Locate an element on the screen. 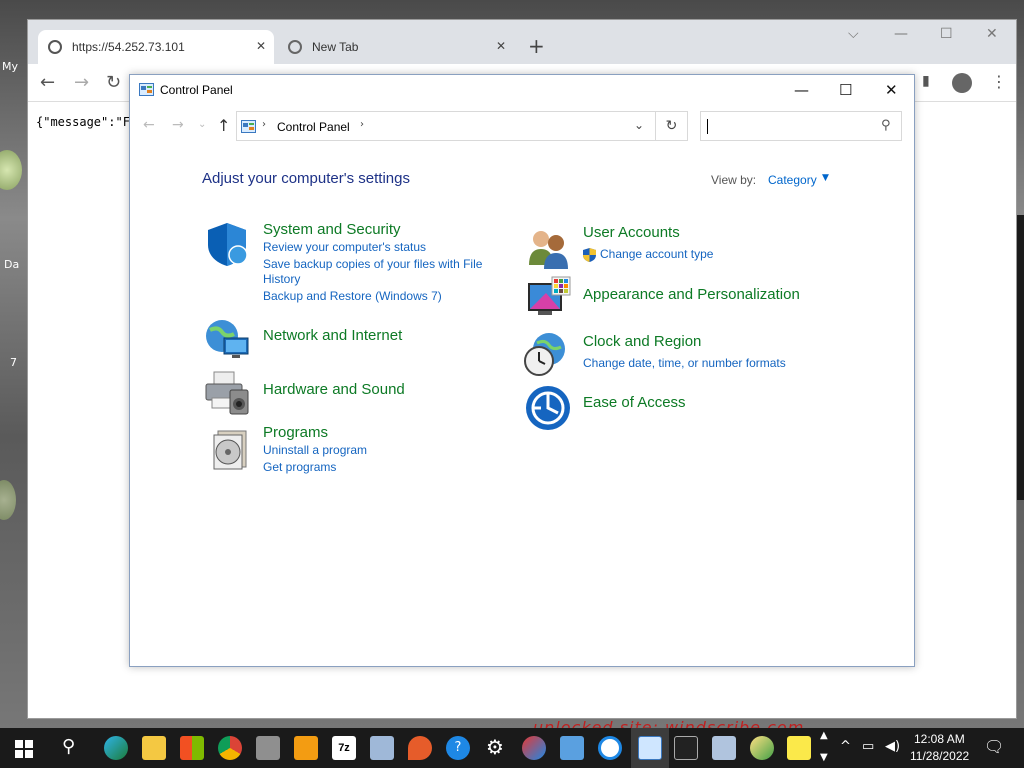 Image resolution: width=1024 pixels, height=768 pixels. chevron-down-icon: ⌵ is located at coordinates (853, 34).